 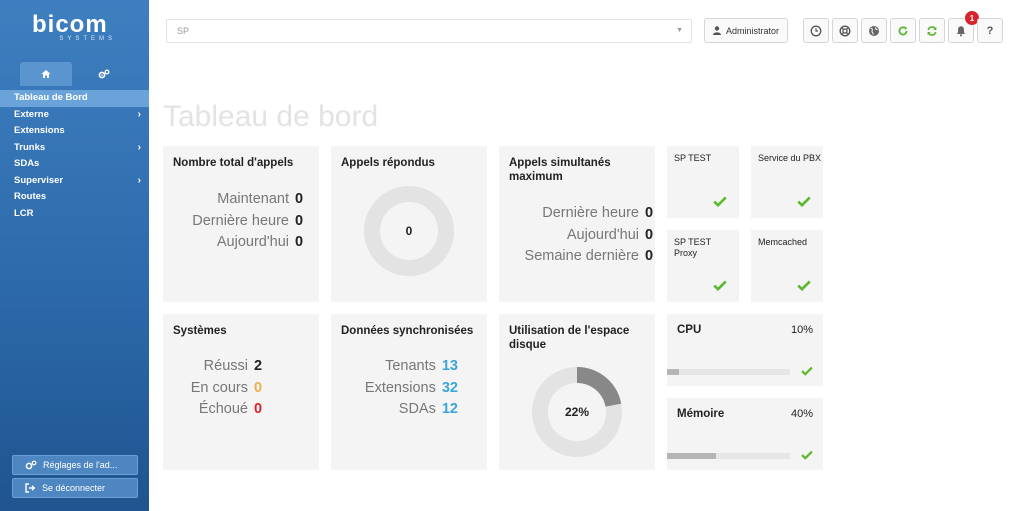 What do you see at coordinates (400, 388) in the screenshot?
I see `stat-label: Extensions` at bounding box center [400, 388].